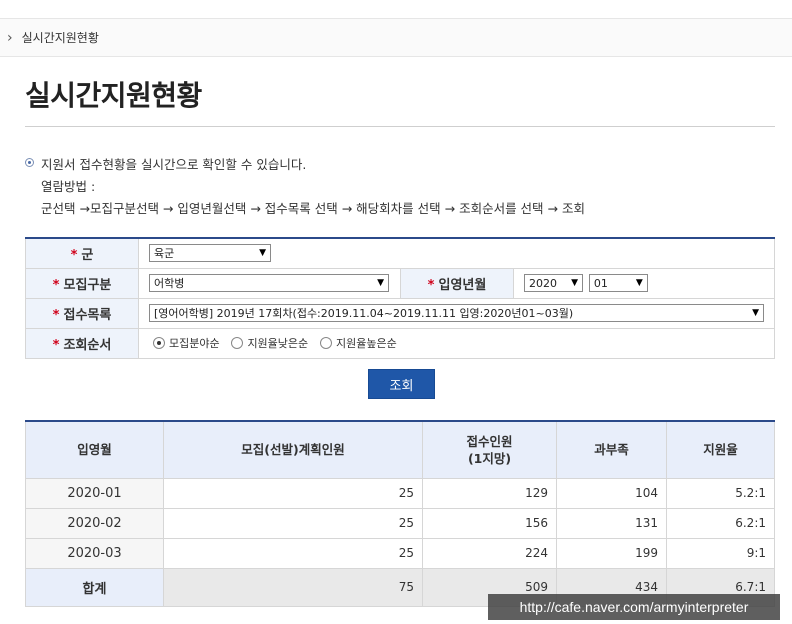 The image size is (792, 624). Describe the element at coordinates (82, 253) in the screenshot. I see `army-label: * 군` at that location.